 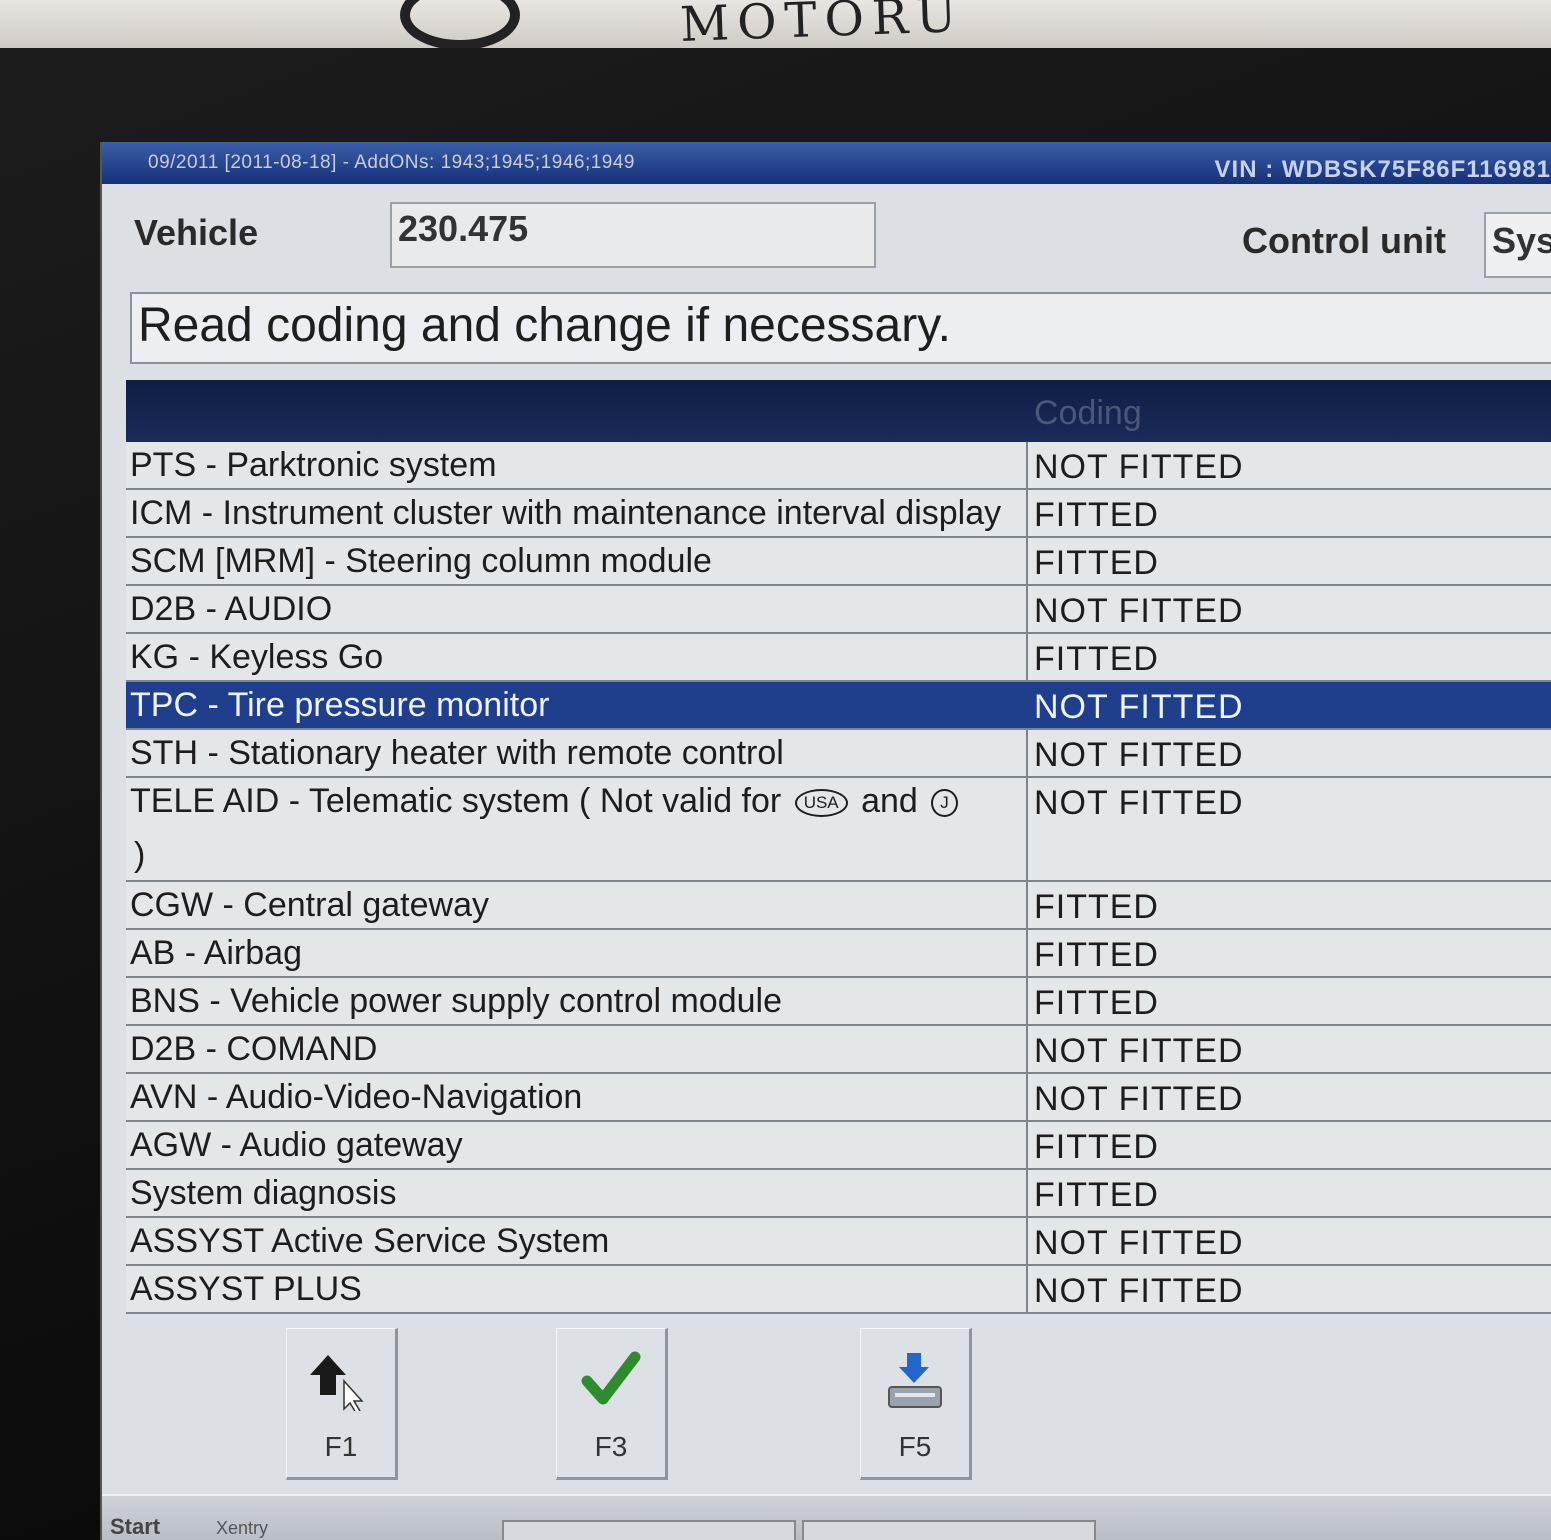 What do you see at coordinates (838, 658) in the screenshot?
I see `table-row: KG - Keyless Go FITTED` at bounding box center [838, 658].